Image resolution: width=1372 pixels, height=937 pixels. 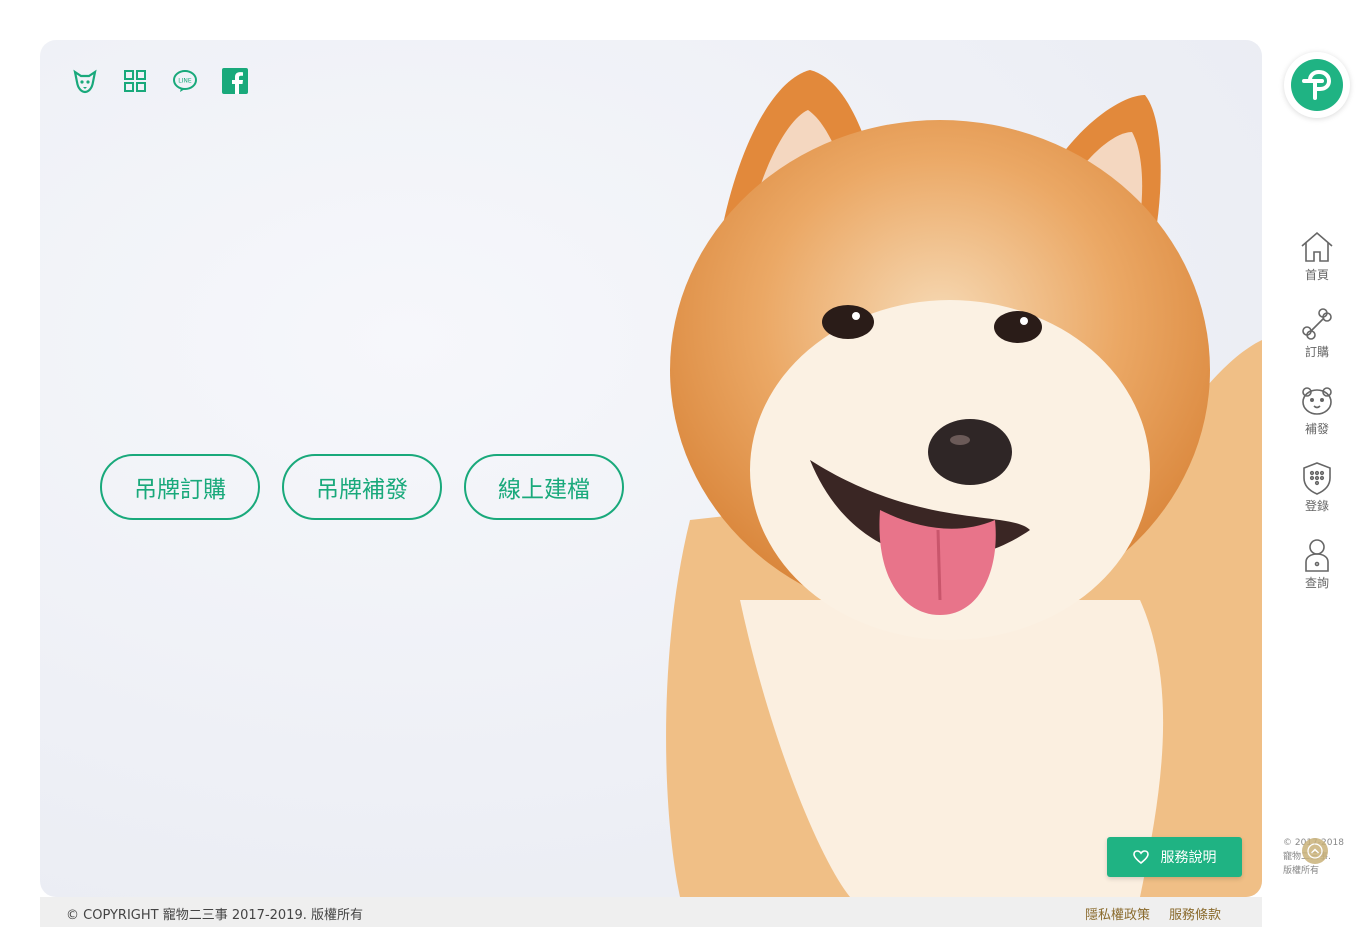 I want to click on sidebar-nav: 首頁 訂購 補發 登錄 查詢, so click(x=1317, y=422).